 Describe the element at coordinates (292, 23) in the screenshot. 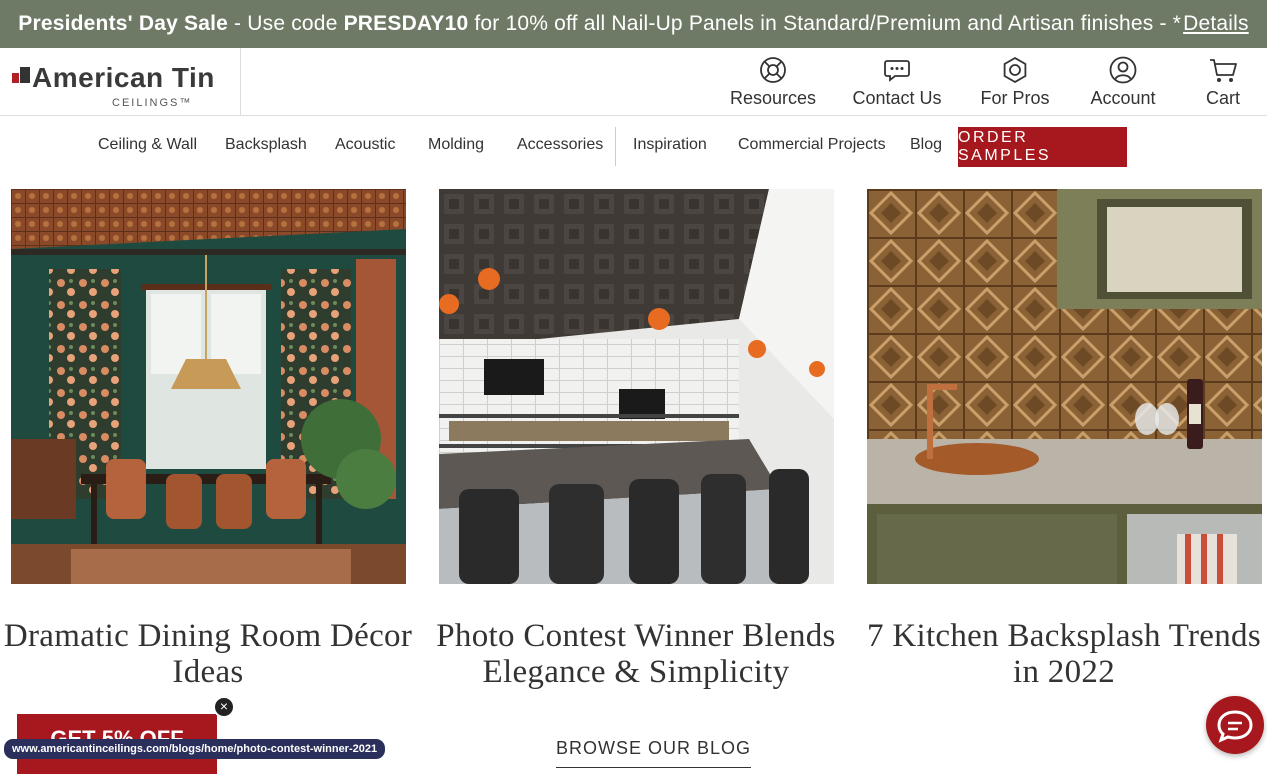

I see `promo-use-code: Use code` at that location.